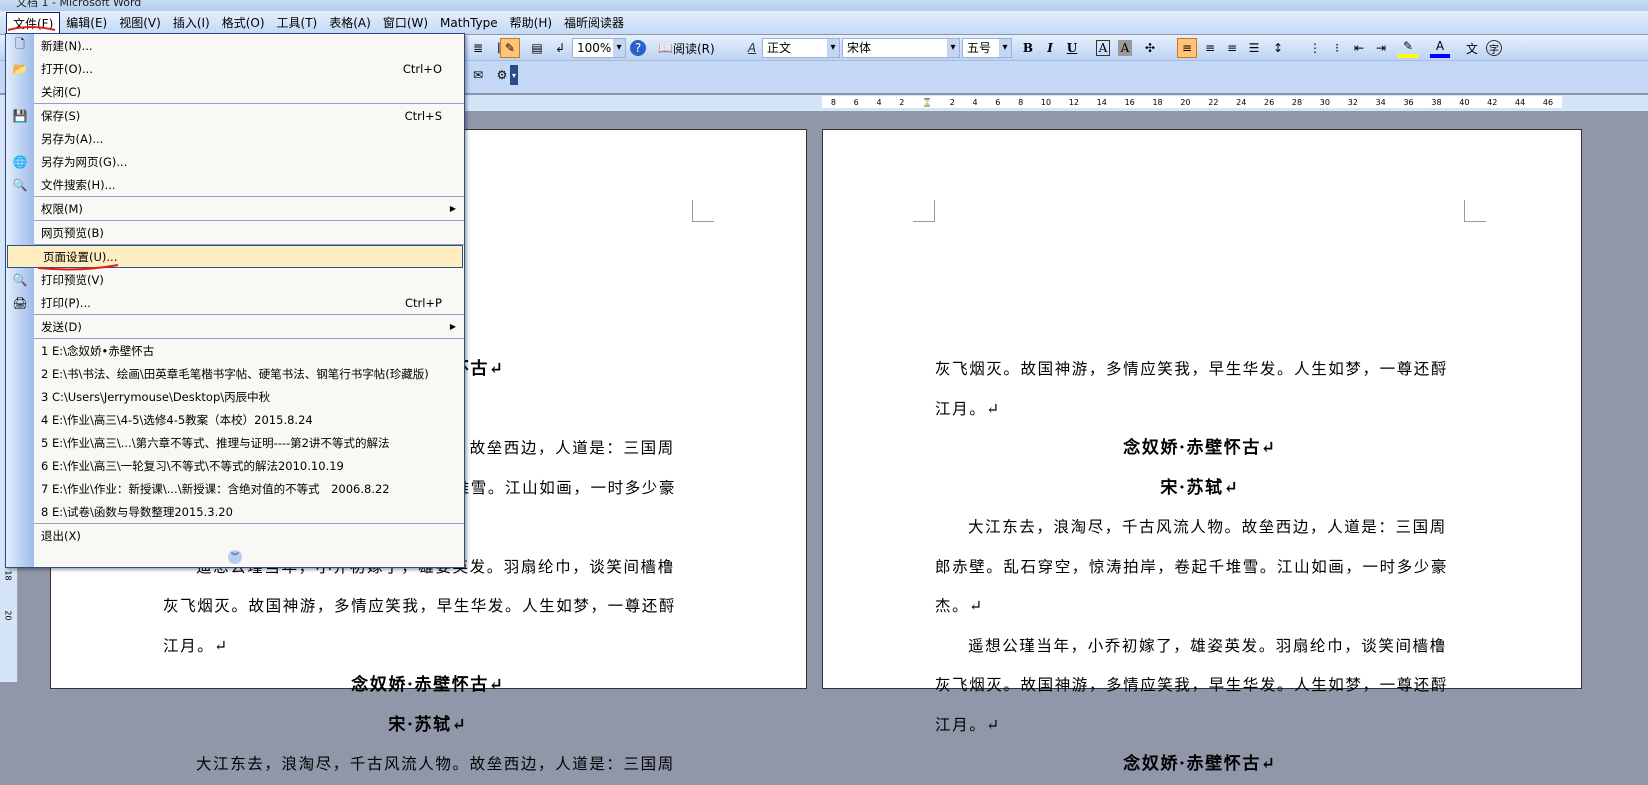 The width and height of the screenshot is (1648, 785). Describe the element at coordinates (1200, 647) in the screenshot. I see `paragraph-line: 遥想公瑾当年，小乔初嫁了，雄姿英发。羽扇纶巾，谈笑间樯橹` at that location.